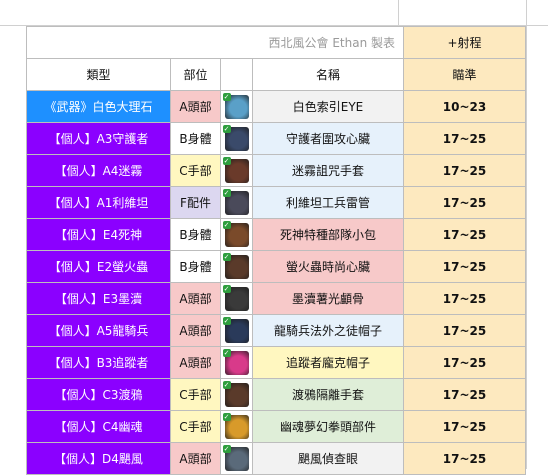 Image resolution: width=548 pixels, height=475 pixels. What do you see at coordinates (236, 74) in the screenshot?
I see `header-icon` at bounding box center [236, 74].